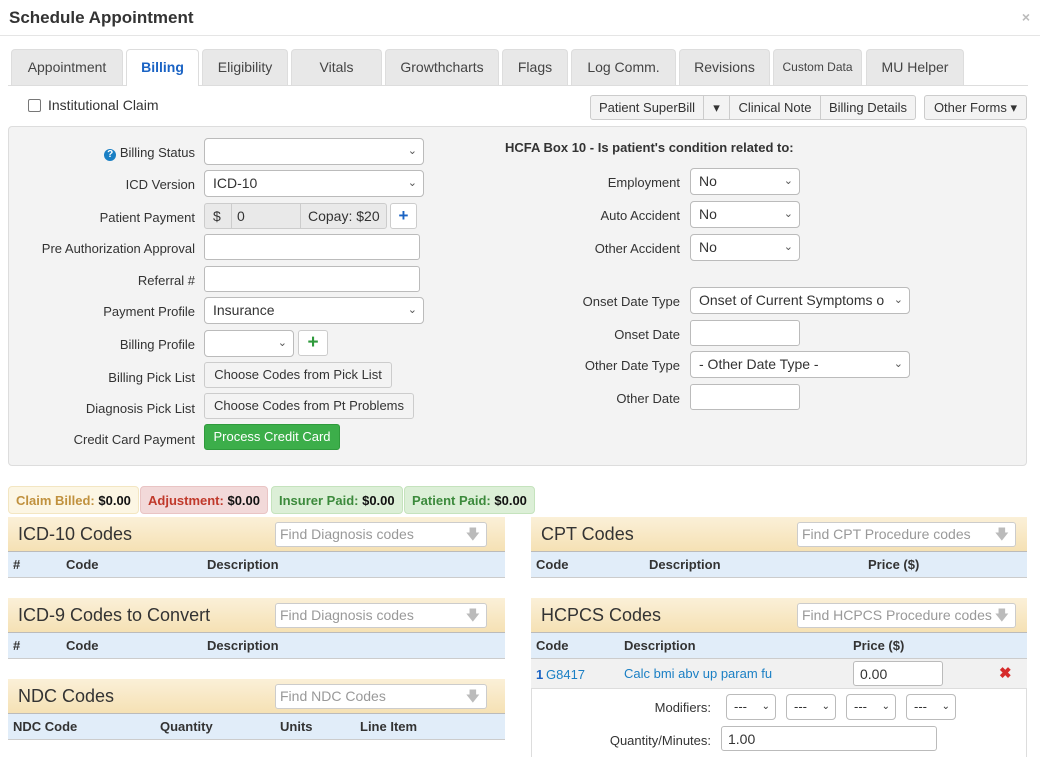  Describe the element at coordinates (381, 615) in the screenshot. I see `icd9-search-input: Find Diagnosis codes 🡇` at that location.